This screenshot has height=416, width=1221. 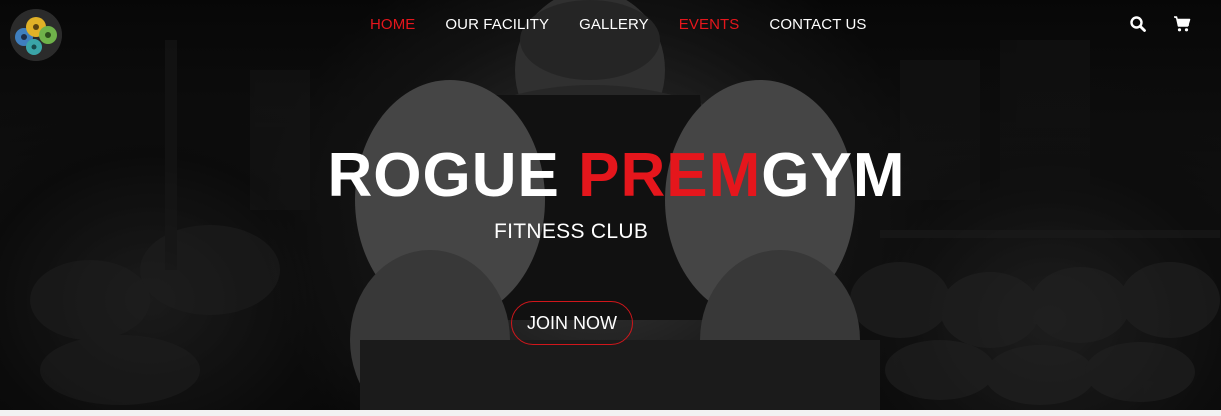 What do you see at coordinates (709, 24) in the screenshot?
I see `nav-item-events: EVENTS` at bounding box center [709, 24].